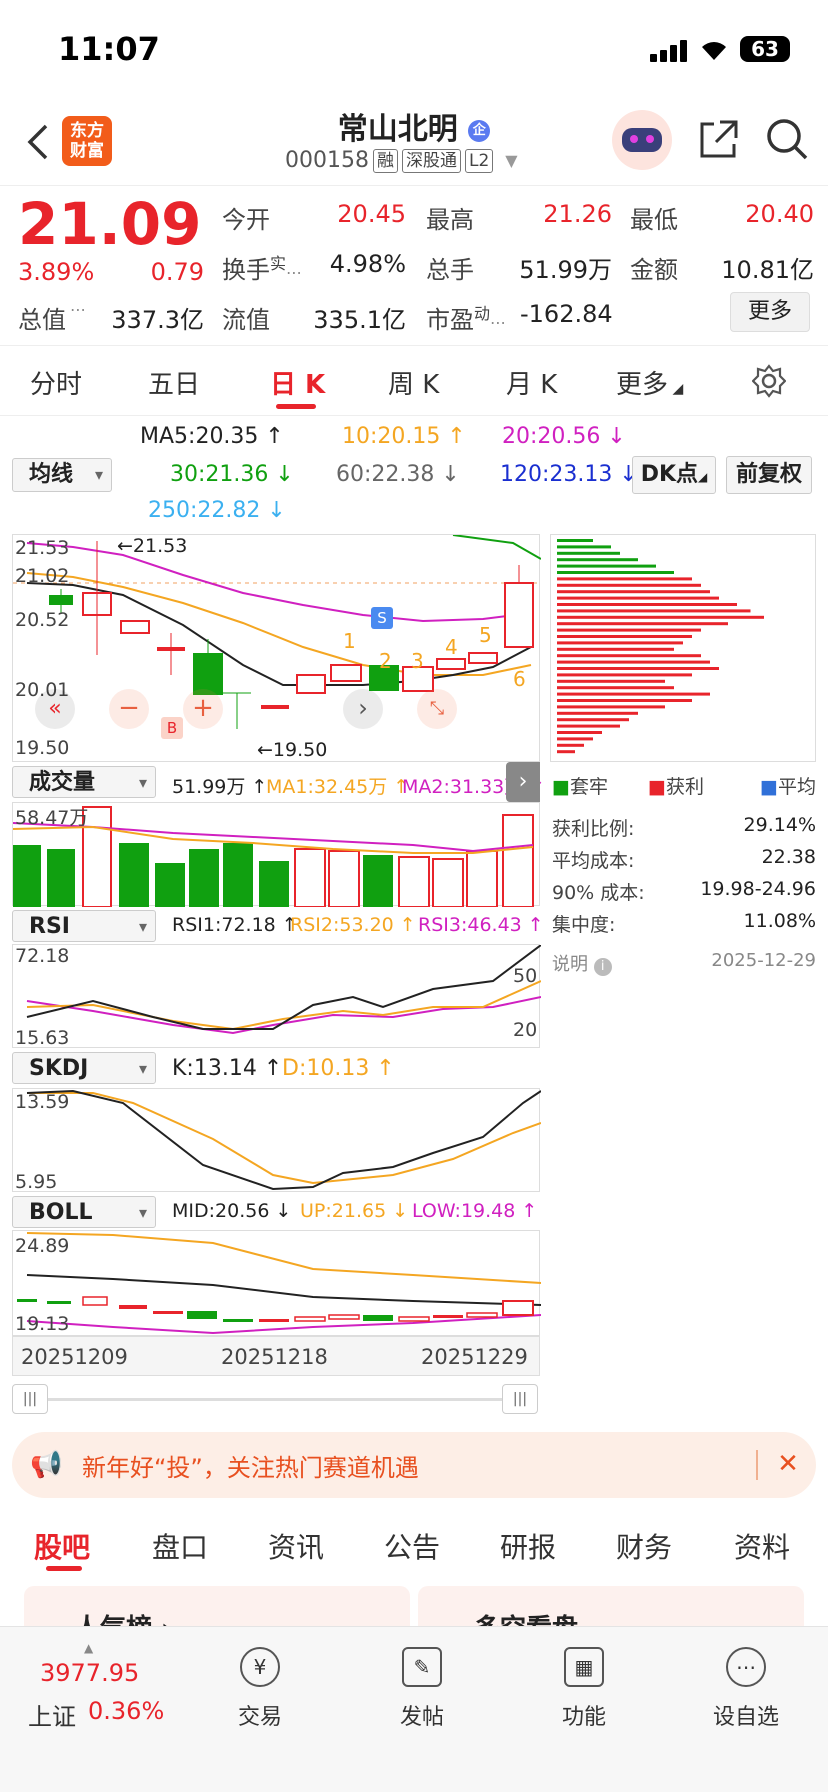  Describe the element at coordinates (100, 1686) in the screenshot. I see `index-widget: ▲ 3977.95 上证 0.36%` at that location.